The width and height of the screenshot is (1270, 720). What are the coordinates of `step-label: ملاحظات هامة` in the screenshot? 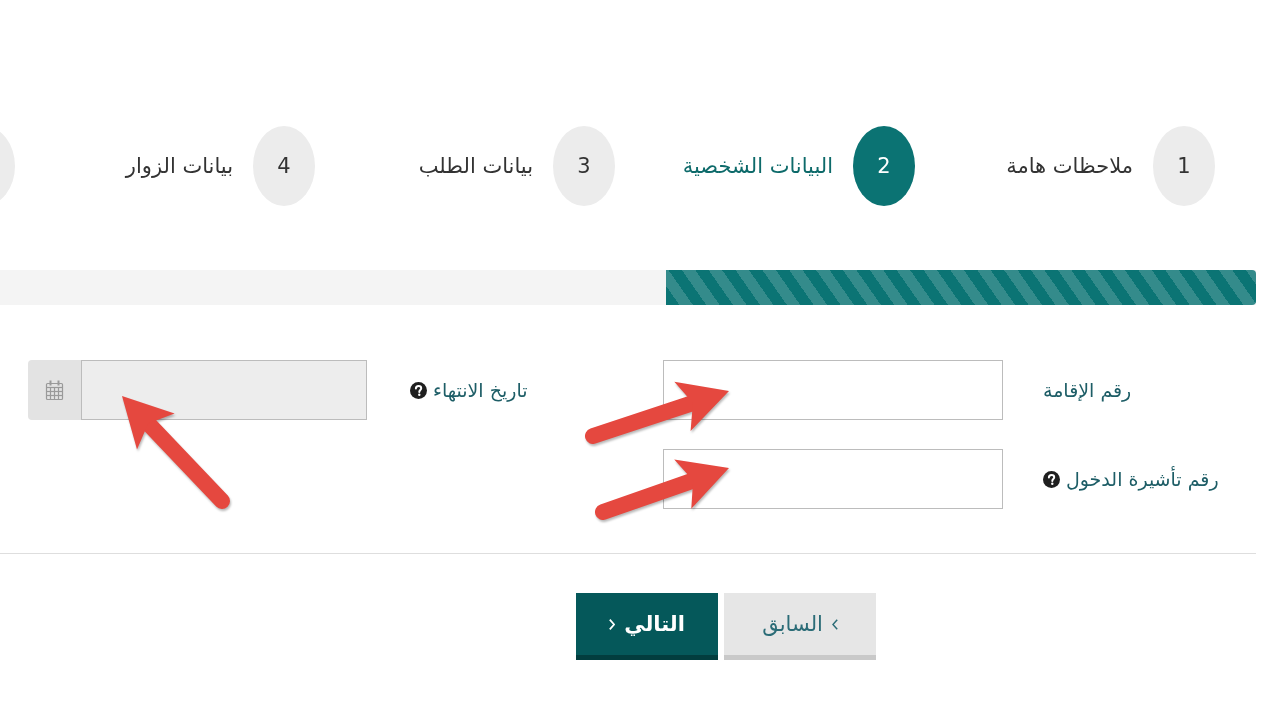 It's located at (1069, 166).